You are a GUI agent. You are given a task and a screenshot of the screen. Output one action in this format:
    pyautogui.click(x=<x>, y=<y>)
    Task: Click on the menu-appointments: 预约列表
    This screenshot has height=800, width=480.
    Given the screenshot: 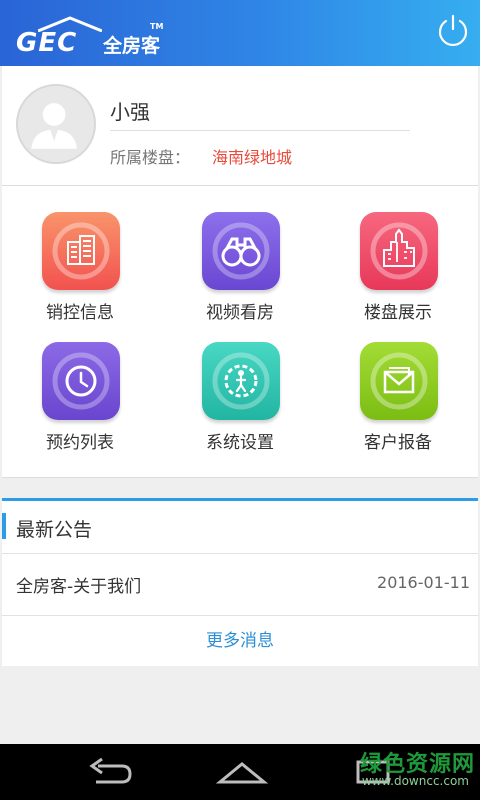 What is the action you would take?
    pyautogui.click(x=79, y=384)
    